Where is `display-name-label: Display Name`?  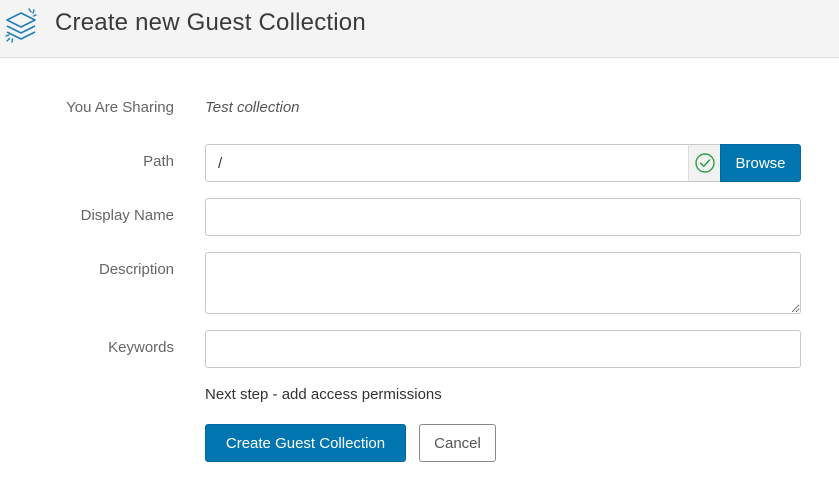
display-name-label: Display Name is located at coordinates (127, 215).